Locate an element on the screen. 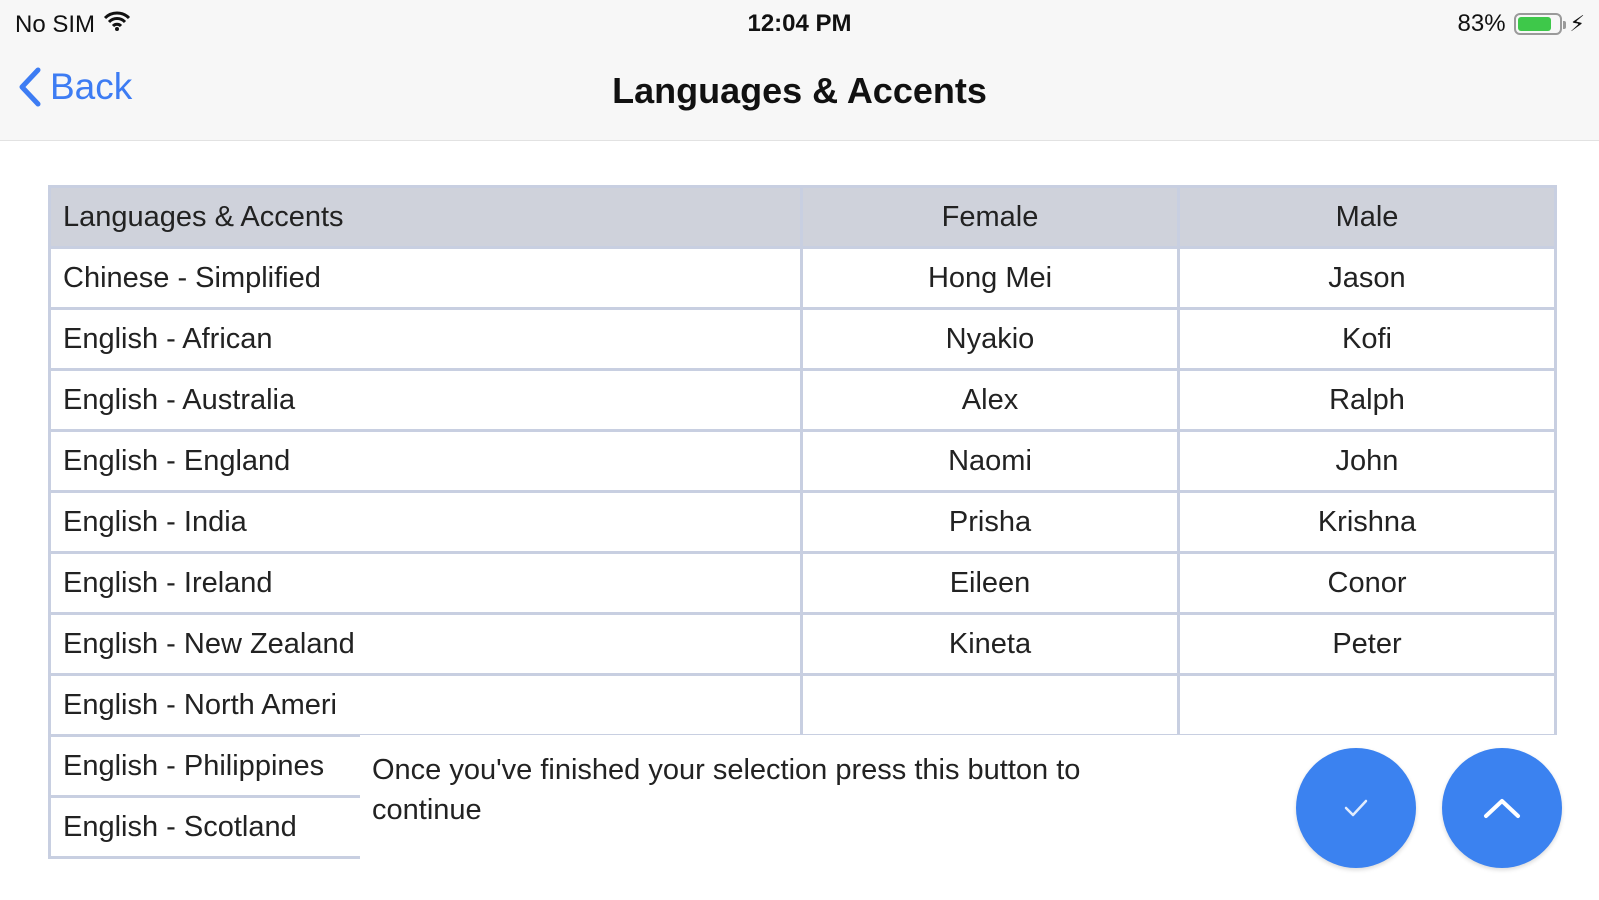 The image size is (1599, 900). header-female: Female is located at coordinates (990, 217).